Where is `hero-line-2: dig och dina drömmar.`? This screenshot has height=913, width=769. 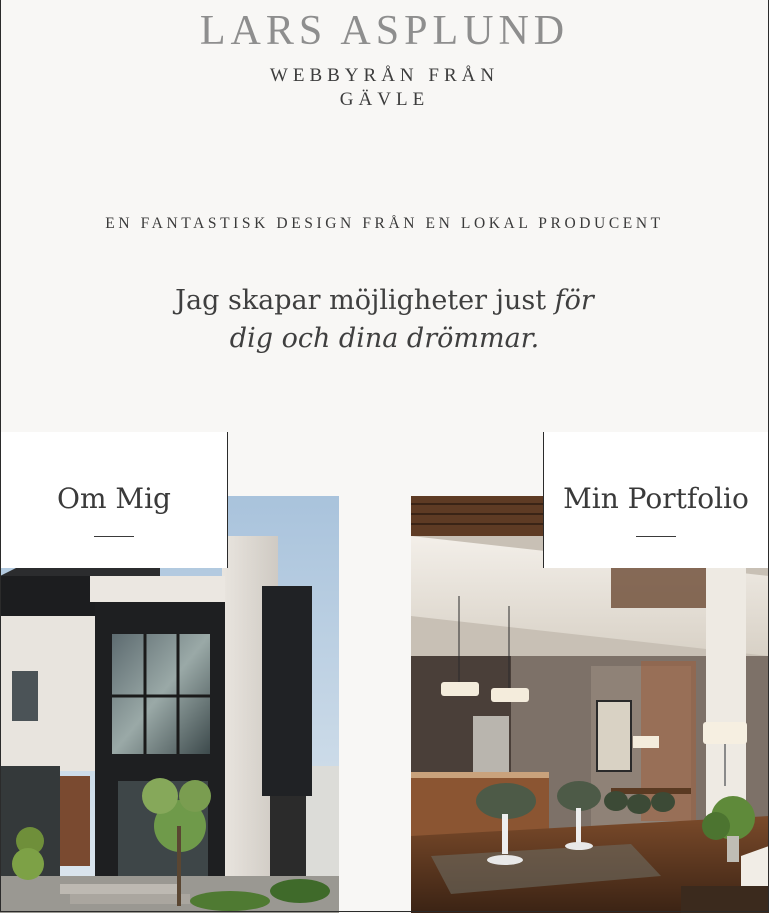
hero-line-2: dig och dina drömmar. is located at coordinates (384, 338).